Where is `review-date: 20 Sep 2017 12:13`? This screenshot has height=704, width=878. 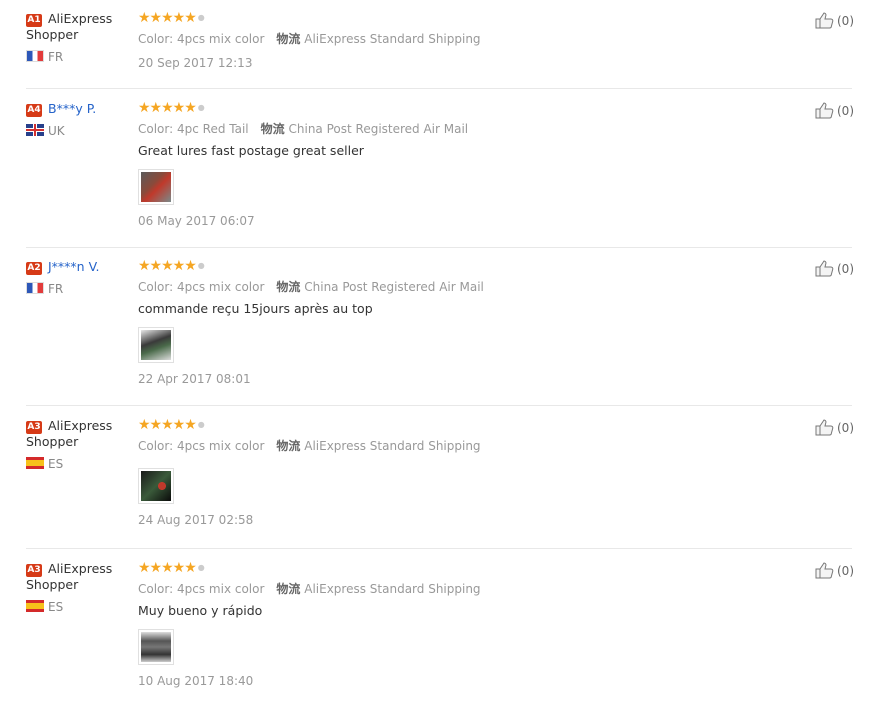
review-date: 20 Sep 2017 12:13 is located at coordinates (195, 63).